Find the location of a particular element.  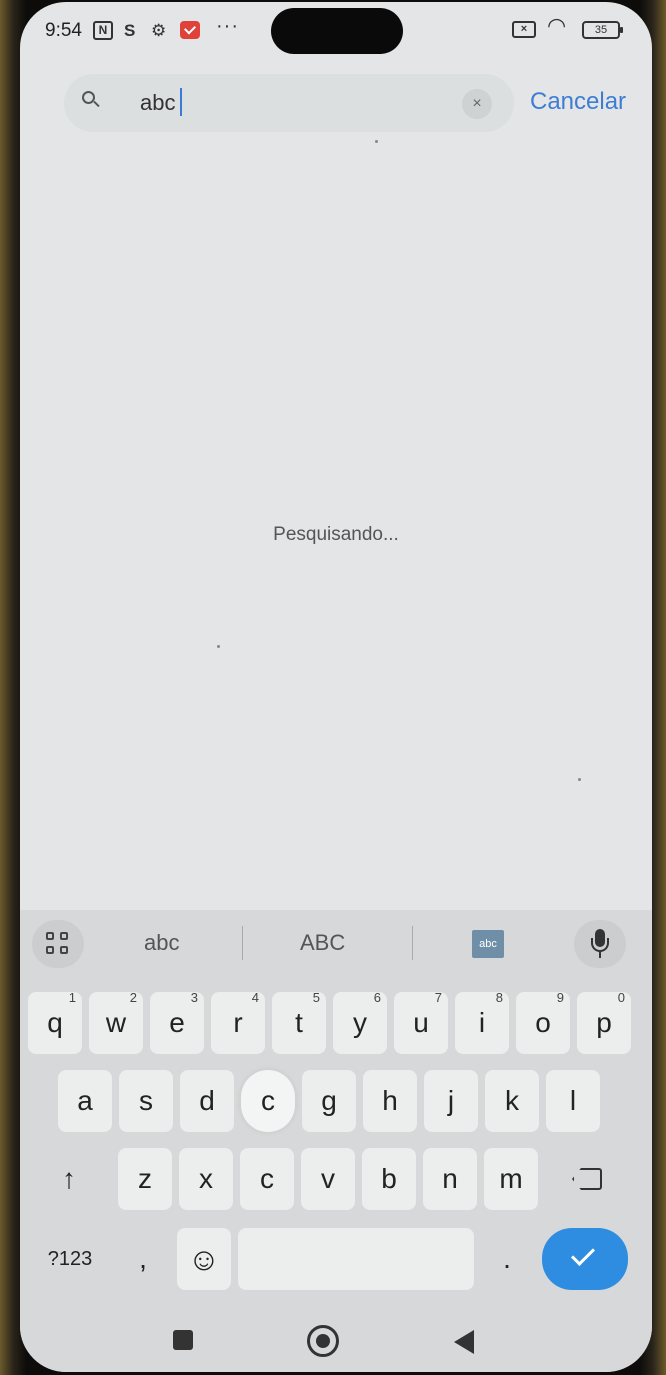

emoji-key: ☺ is located at coordinates (204, 1259).